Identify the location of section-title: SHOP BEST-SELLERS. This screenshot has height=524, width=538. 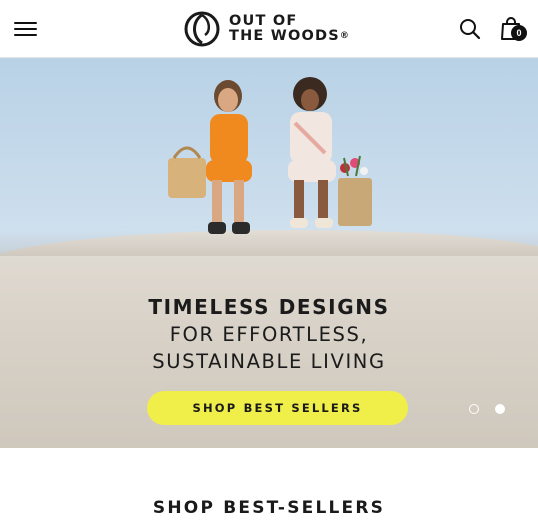
(269, 508).